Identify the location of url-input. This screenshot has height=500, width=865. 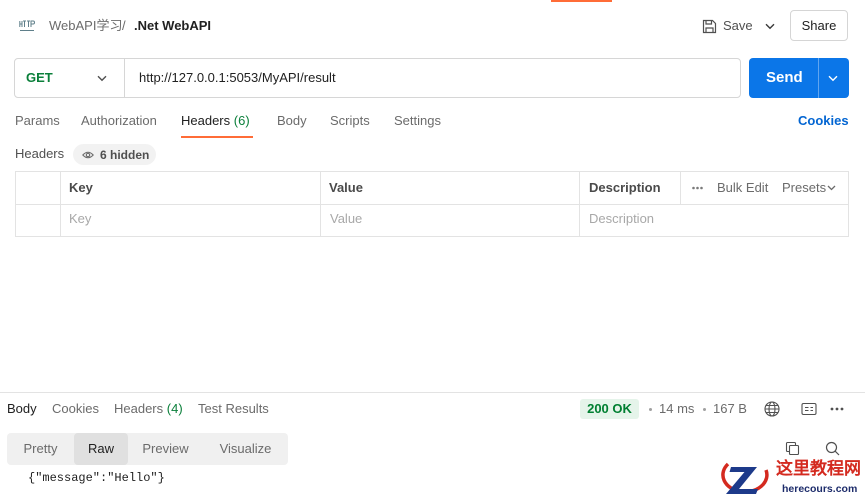
(434, 78).